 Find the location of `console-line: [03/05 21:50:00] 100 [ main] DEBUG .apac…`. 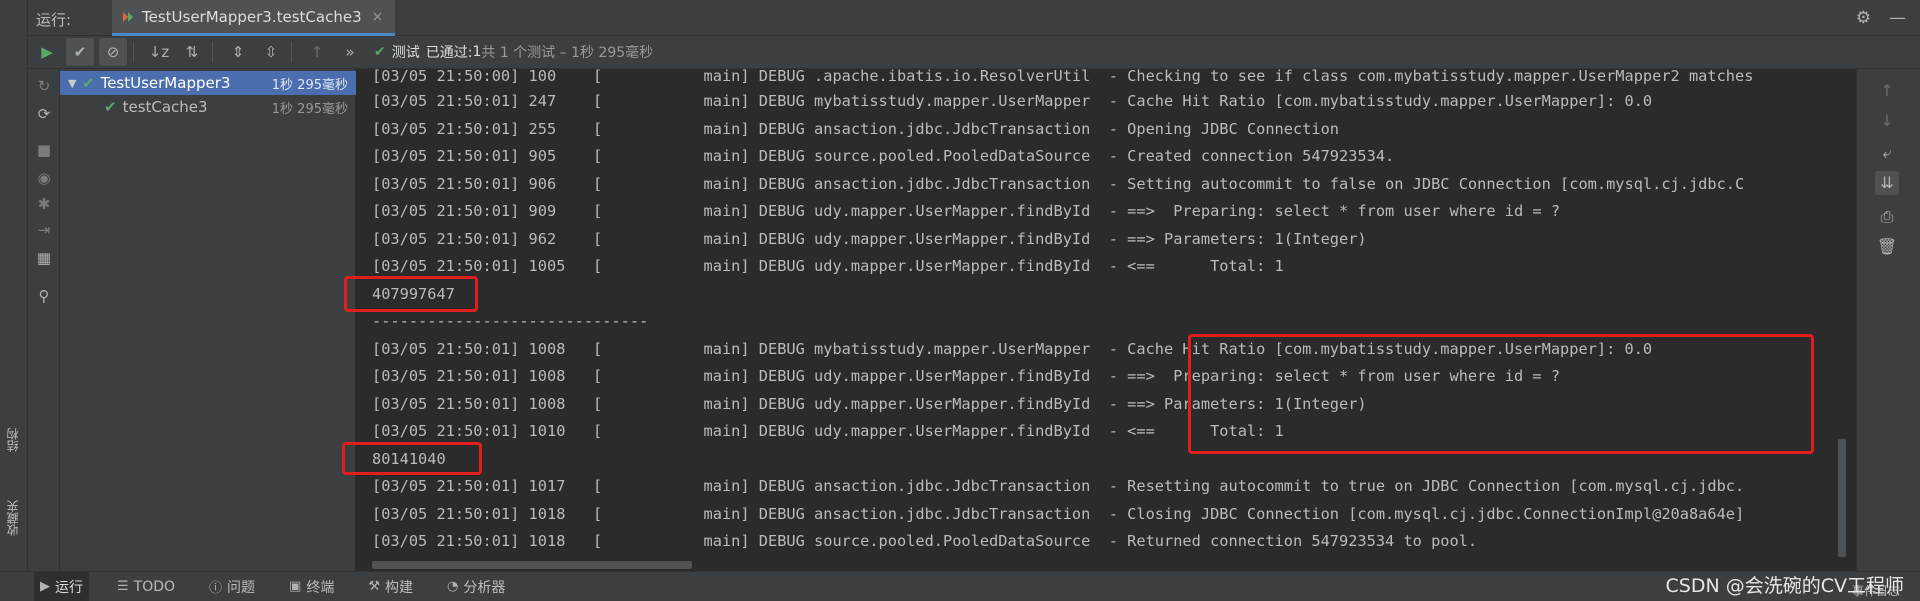

console-line: [03/05 21:50:00] 100 [ main] DEBUG .apac… is located at coordinates (1063, 77).